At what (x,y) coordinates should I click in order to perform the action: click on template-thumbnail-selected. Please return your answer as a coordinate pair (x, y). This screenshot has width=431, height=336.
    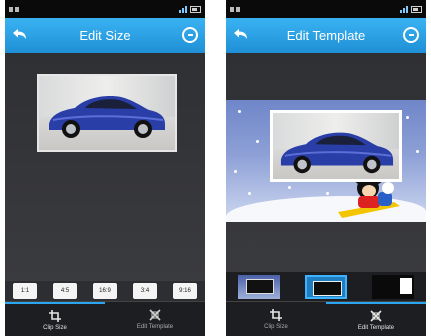
    Looking at the image, I should click on (325, 286).